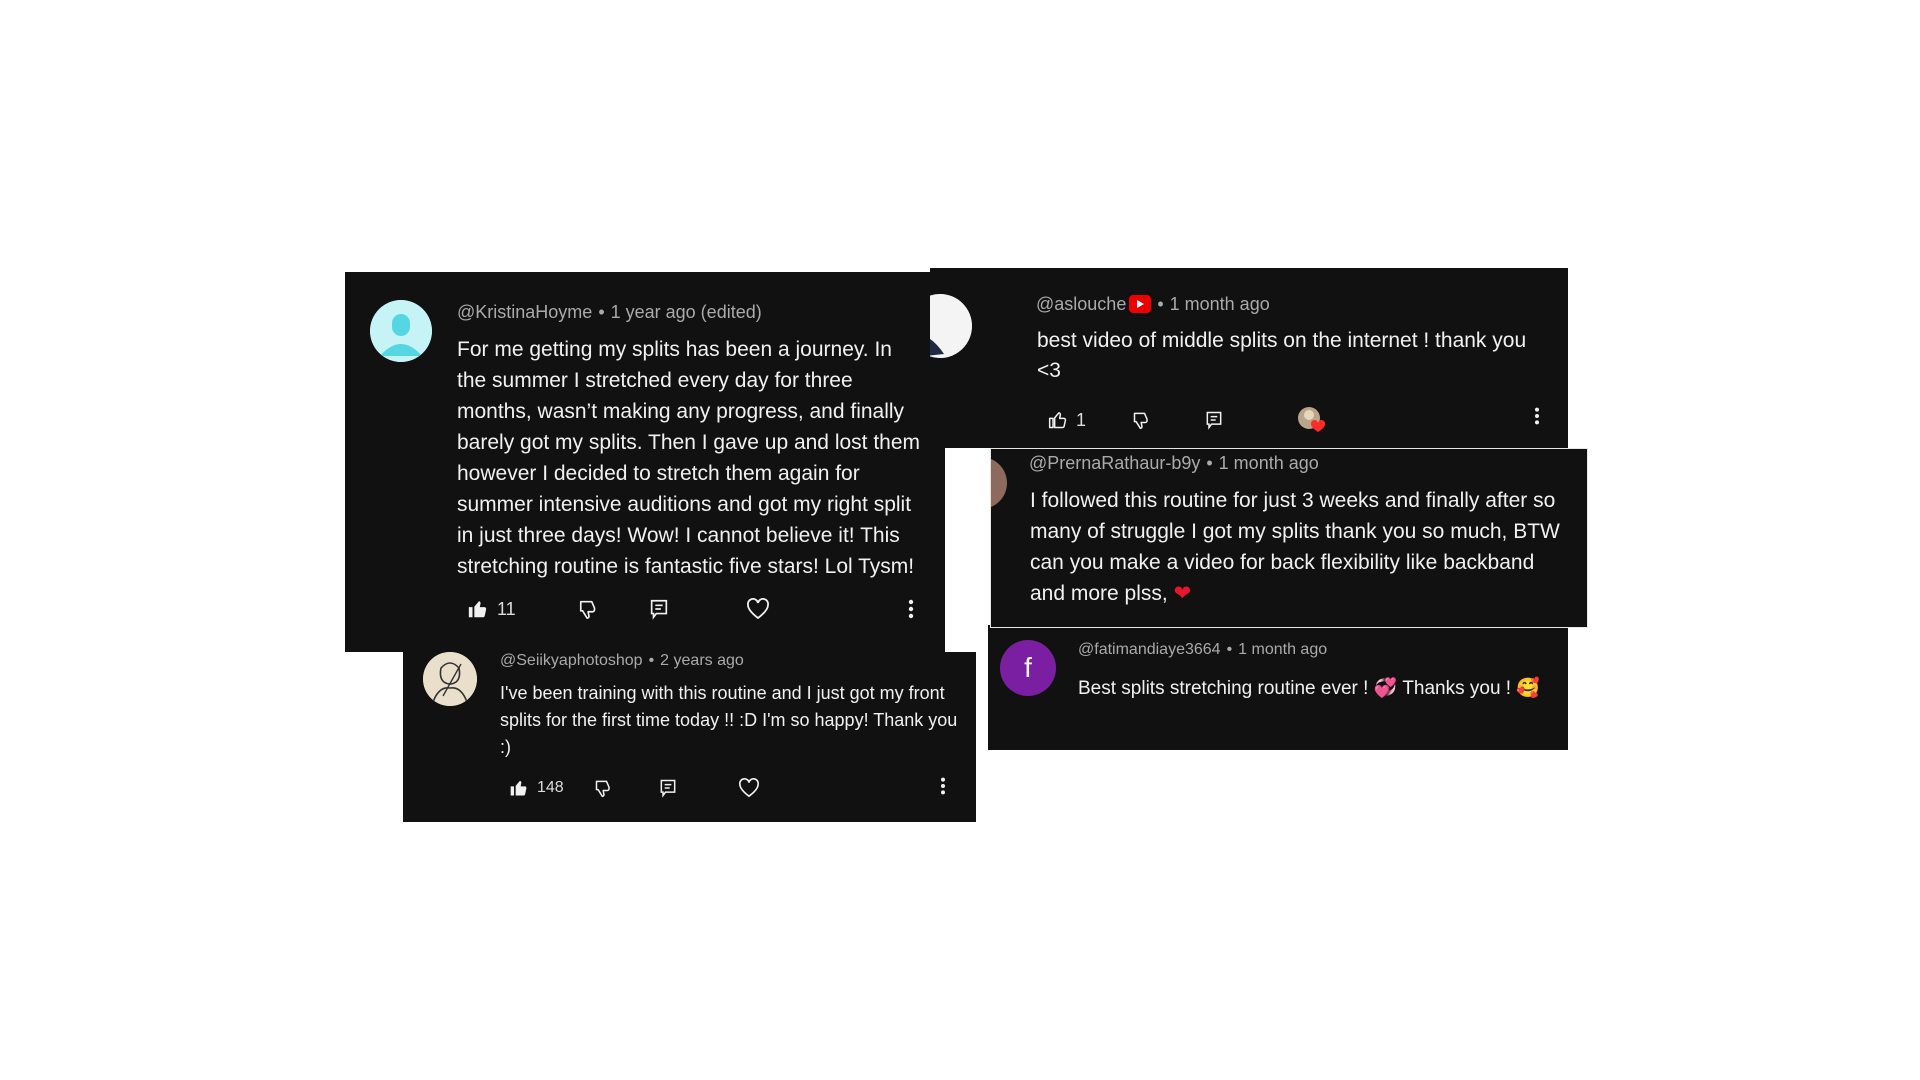 This screenshot has width=1920, height=1080. Describe the element at coordinates (524, 312) in the screenshot. I see `author-handle: @KristinaHoyme` at that location.